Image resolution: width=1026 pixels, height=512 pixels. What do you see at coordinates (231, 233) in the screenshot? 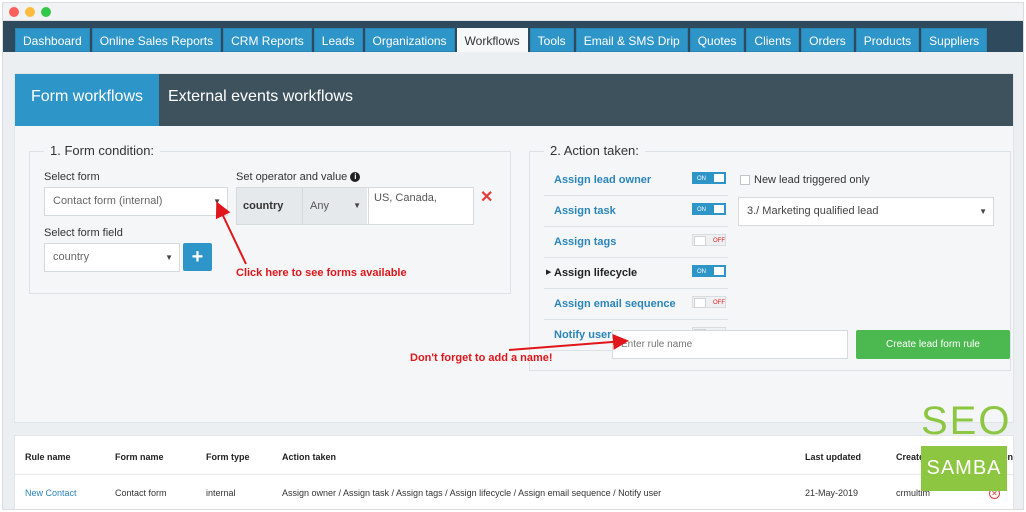
I see `forms-hint-arrow` at bounding box center [231, 233].